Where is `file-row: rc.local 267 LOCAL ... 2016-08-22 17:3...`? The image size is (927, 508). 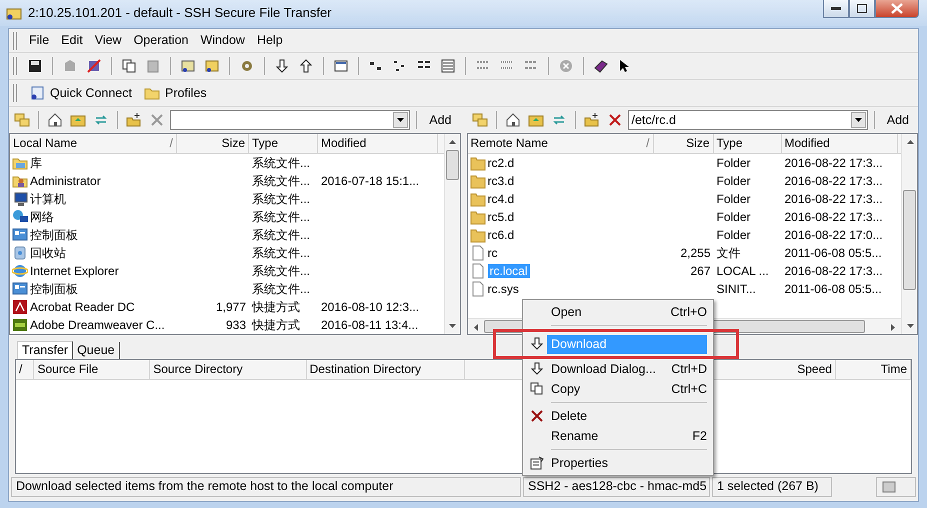
file-row: rc.local 267 LOCAL ... 2016-08-22 17:3... is located at coordinates (684, 271).